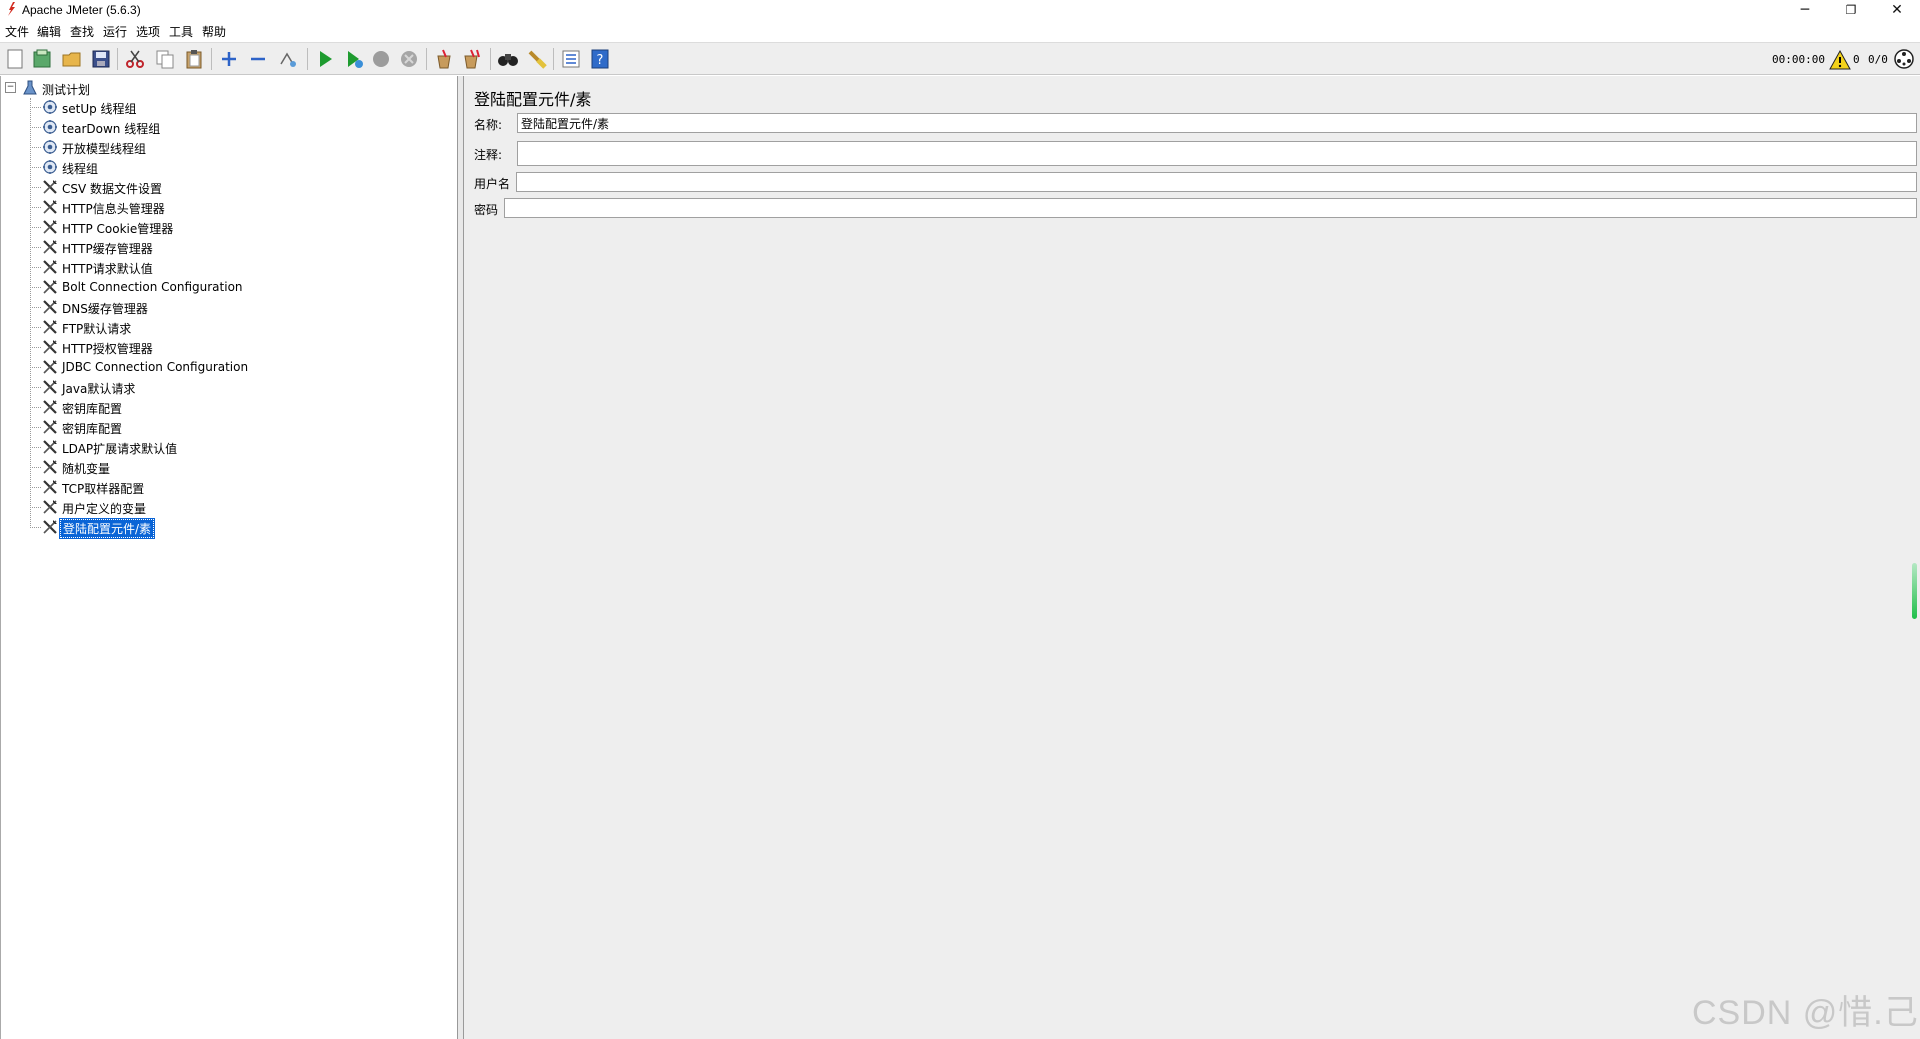 This screenshot has width=1920, height=1039. What do you see at coordinates (17, 31) in the screenshot?
I see `menu-file: 文件` at bounding box center [17, 31].